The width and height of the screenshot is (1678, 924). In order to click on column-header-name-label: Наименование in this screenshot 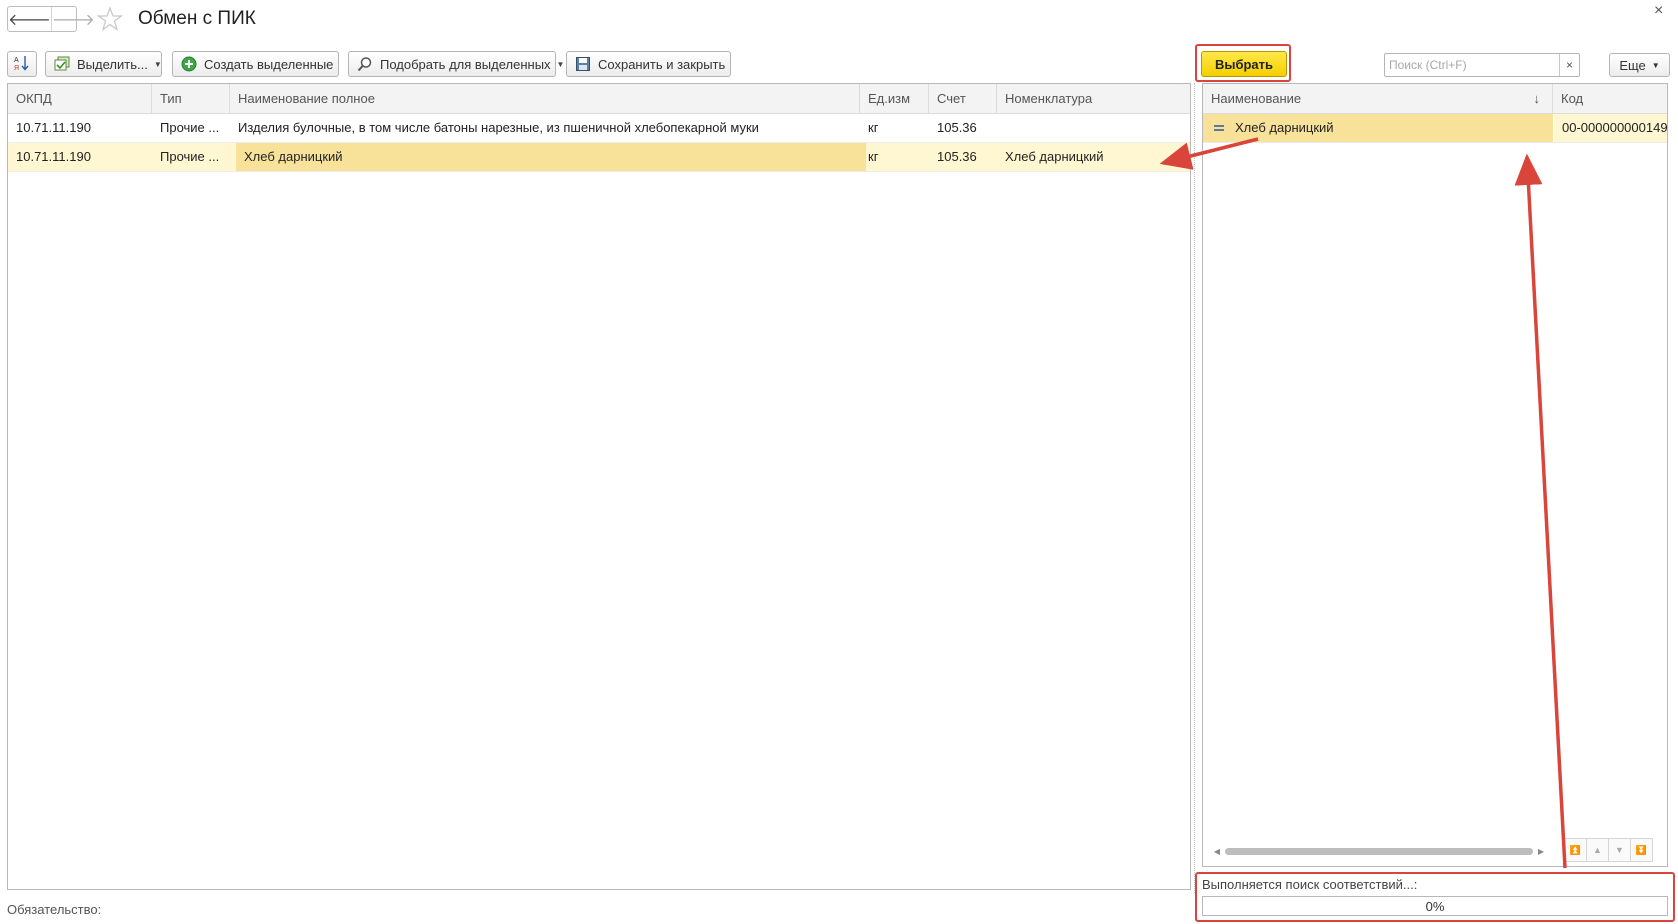, I will do `click(1256, 98)`.